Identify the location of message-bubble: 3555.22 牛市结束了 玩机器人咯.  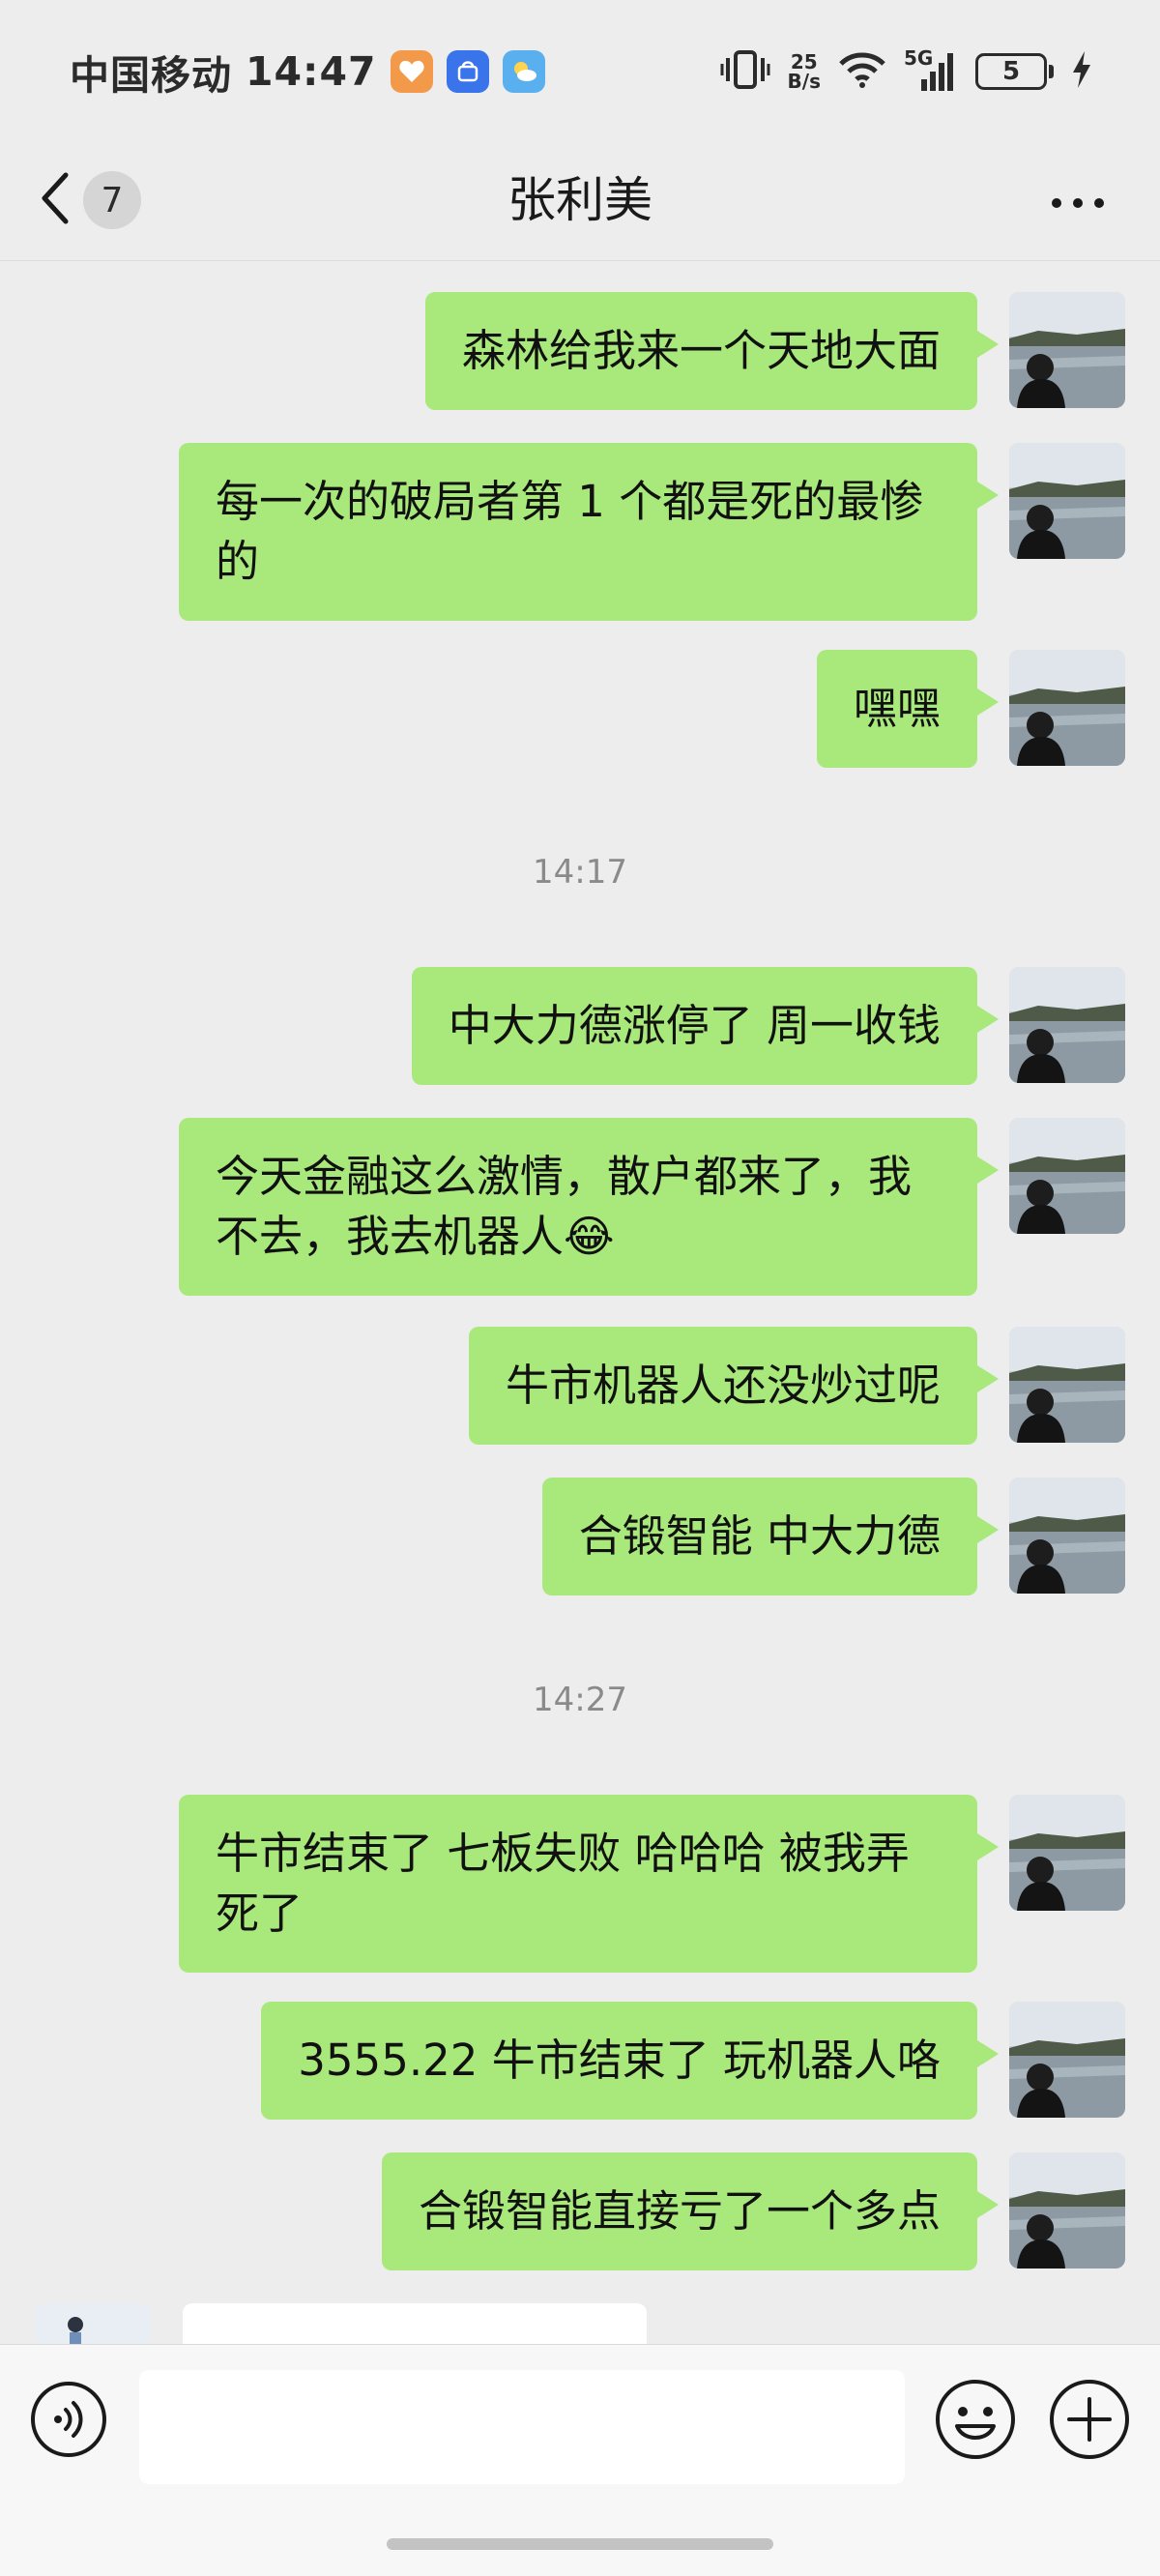
(630, 2061).